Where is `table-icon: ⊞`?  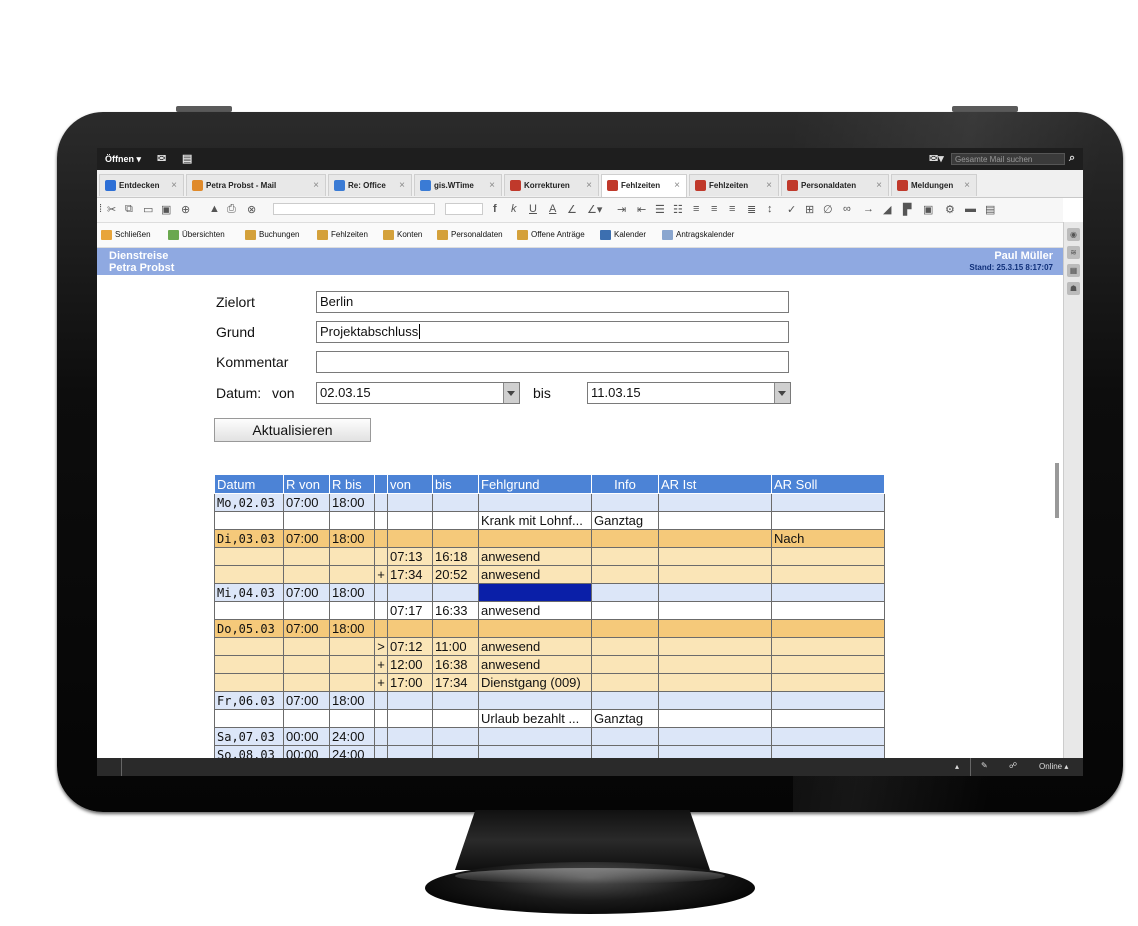 table-icon: ⊞ is located at coordinates (809, 209).